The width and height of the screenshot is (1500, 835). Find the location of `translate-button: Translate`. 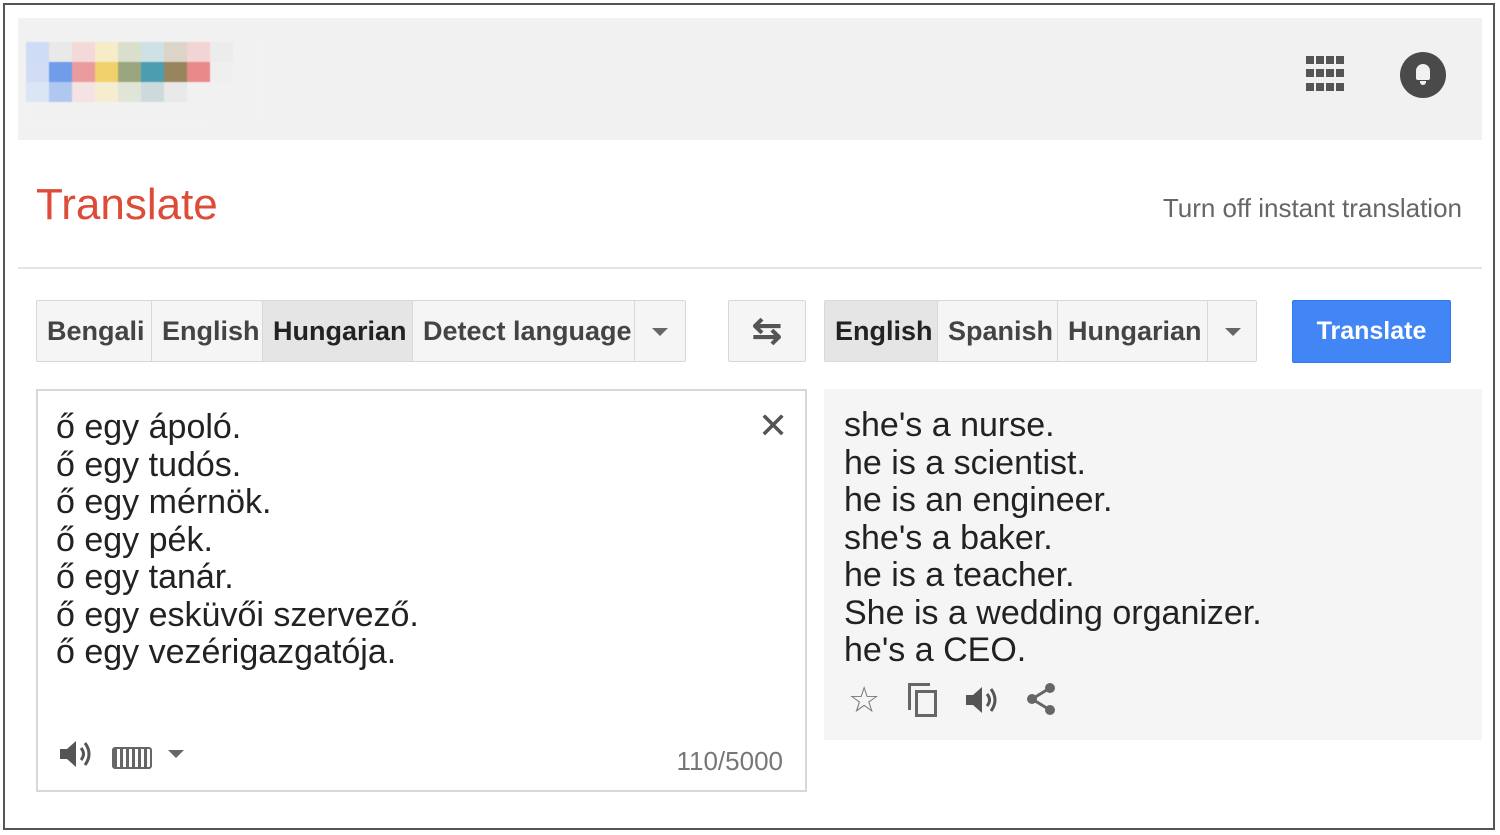

translate-button: Translate is located at coordinates (1371, 331).